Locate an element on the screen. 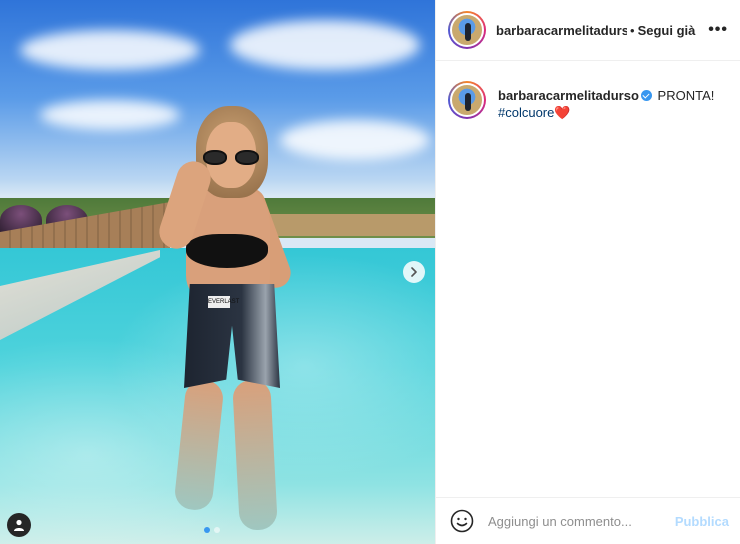 This screenshot has height=544, width=740. post-header: barbaracarmelitadurso • Segui già ••• is located at coordinates (588, 30).